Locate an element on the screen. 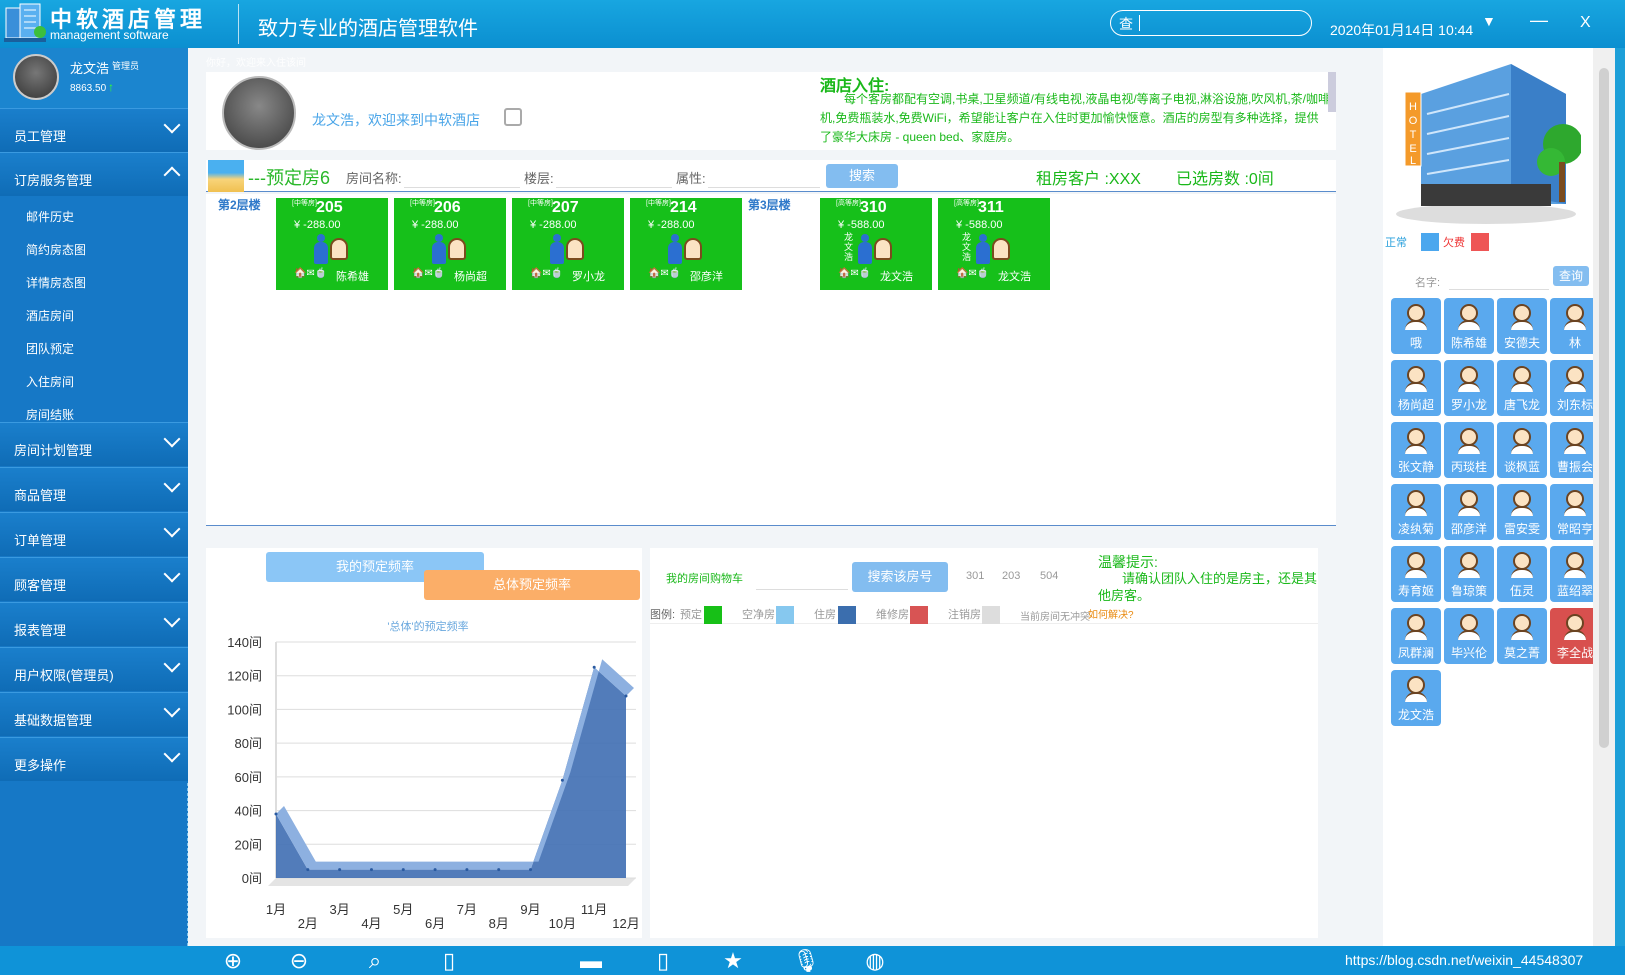 This screenshot has height=975, width=1625. guest-card: 凌纨菊 is located at coordinates (1416, 512).